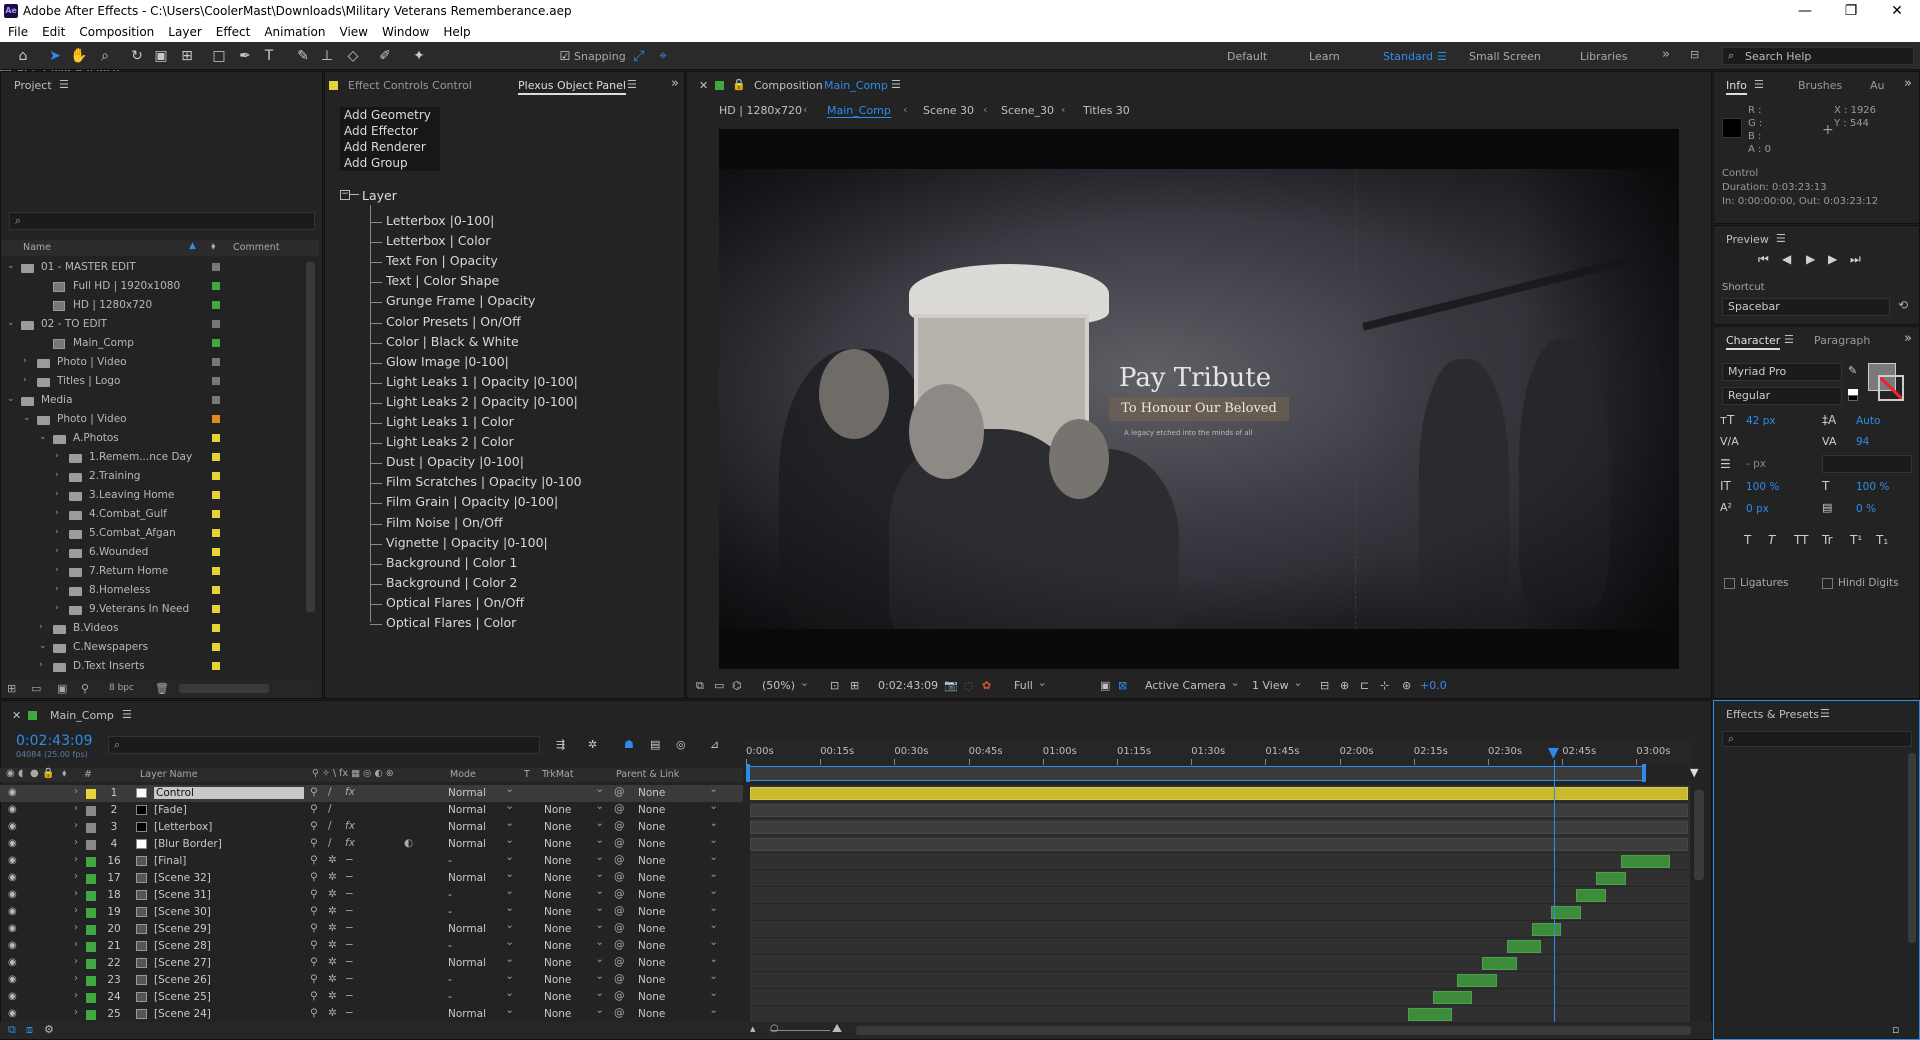 The height and width of the screenshot is (1040, 1920). What do you see at coordinates (1852, 370) in the screenshot?
I see `eyedropper-icon: ✎` at bounding box center [1852, 370].